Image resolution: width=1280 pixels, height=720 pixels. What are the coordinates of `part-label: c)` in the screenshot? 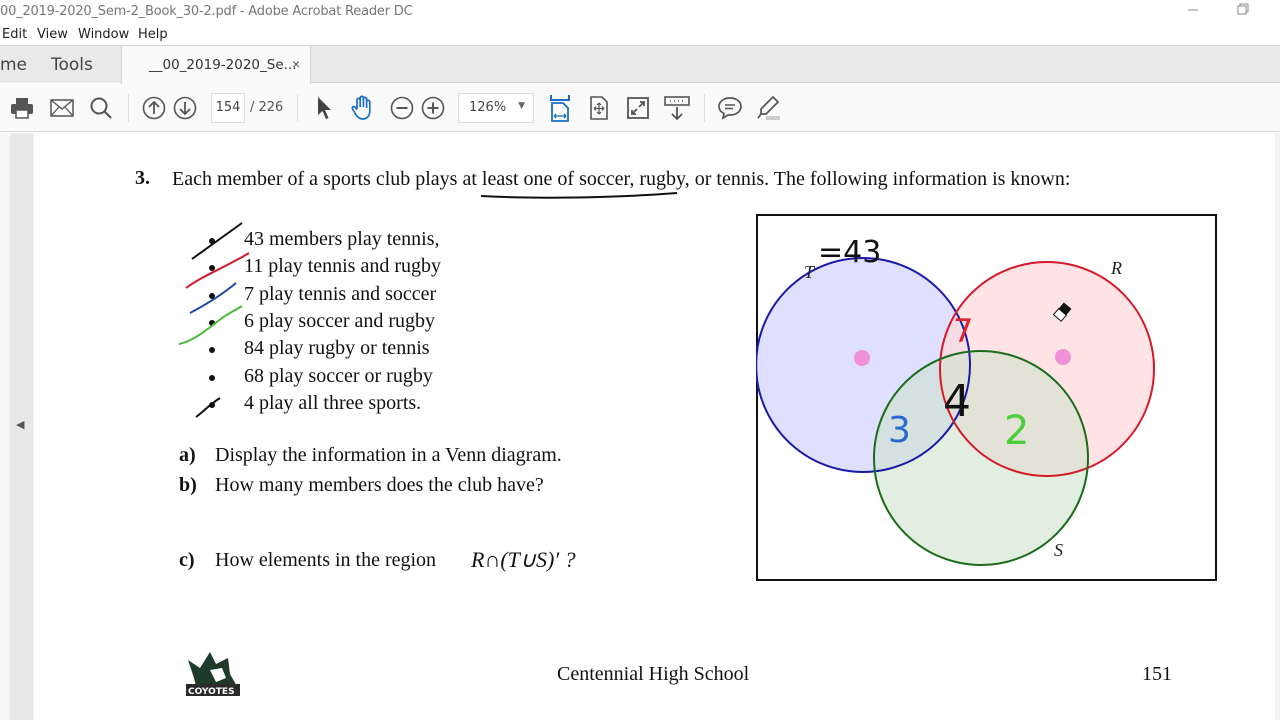 It's located at (187, 560).